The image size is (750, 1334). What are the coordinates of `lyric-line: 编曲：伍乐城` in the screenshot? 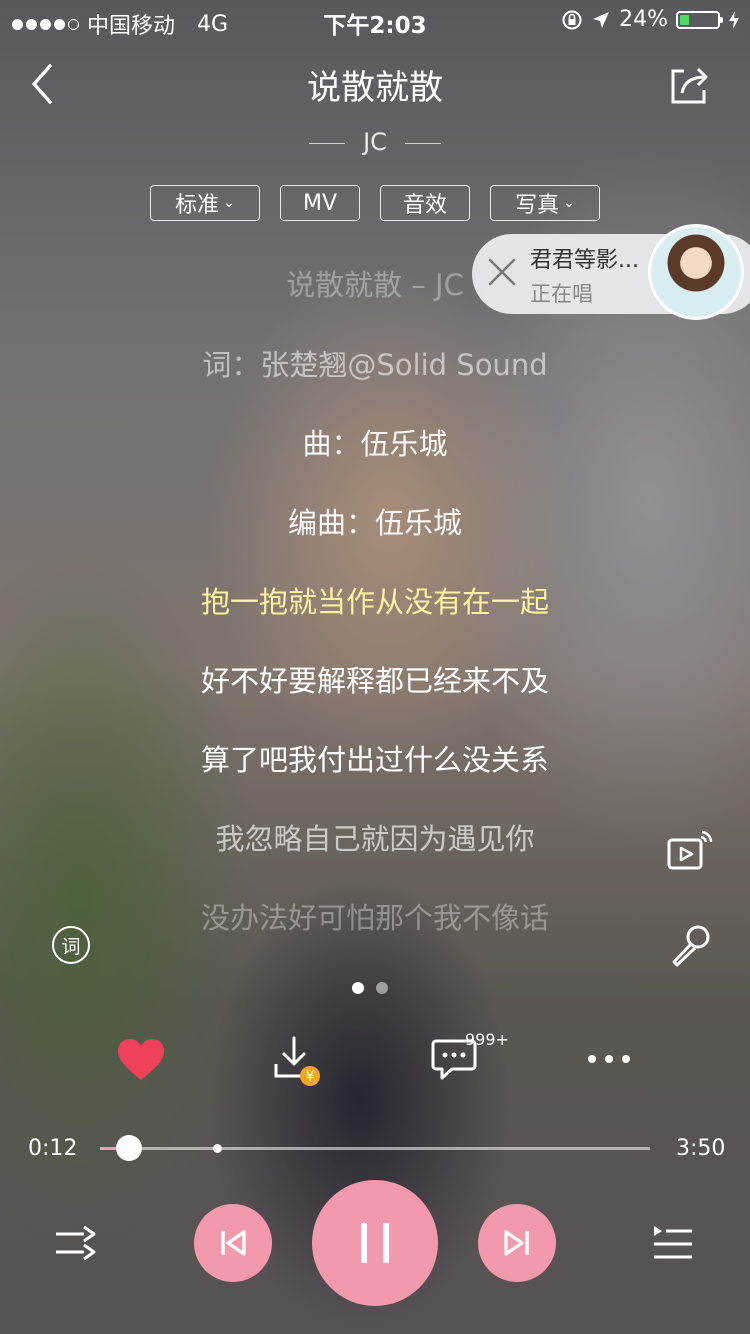 It's located at (374, 523).